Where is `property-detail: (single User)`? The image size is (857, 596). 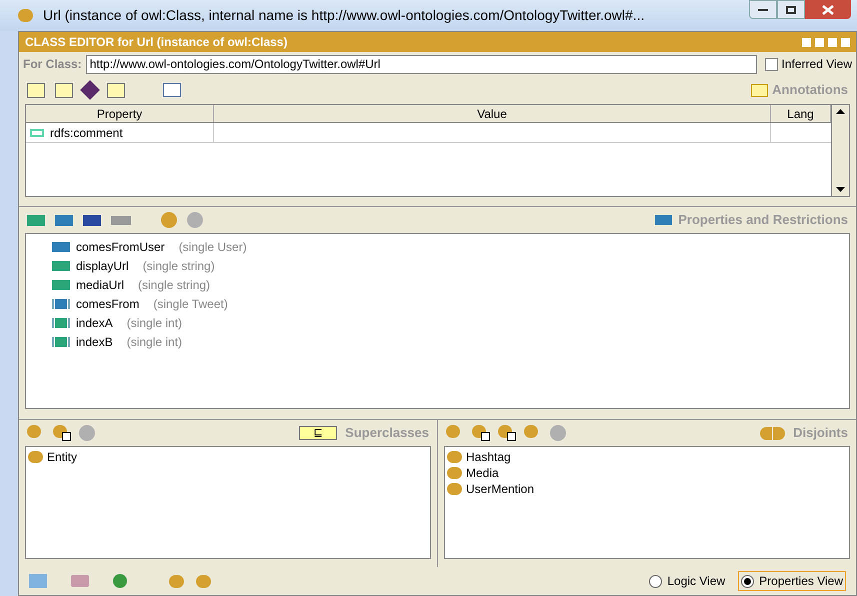
property-detail: (single User) is located at coordinates (212, 247).